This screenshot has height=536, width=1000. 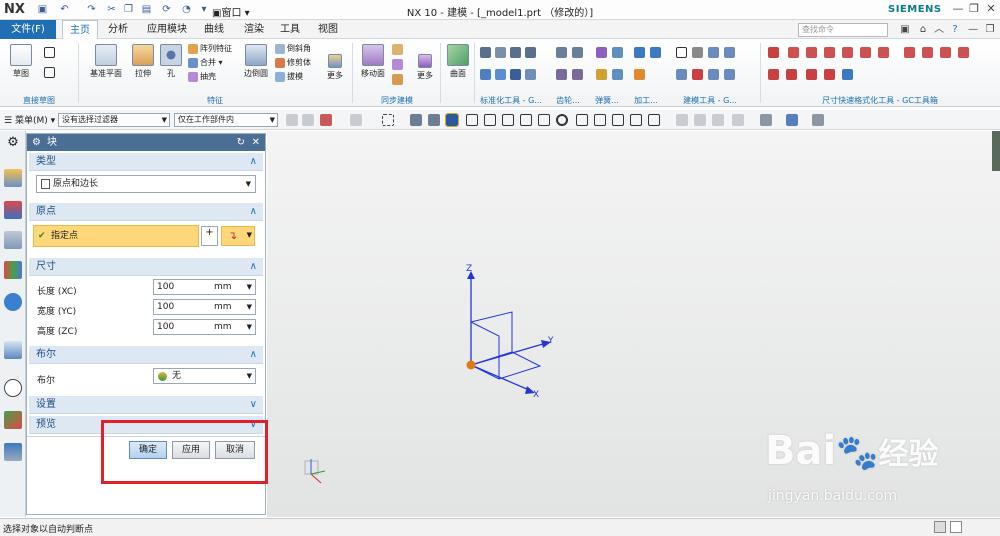 I want to click on web-browser-icon, so click(x=13, y=302).